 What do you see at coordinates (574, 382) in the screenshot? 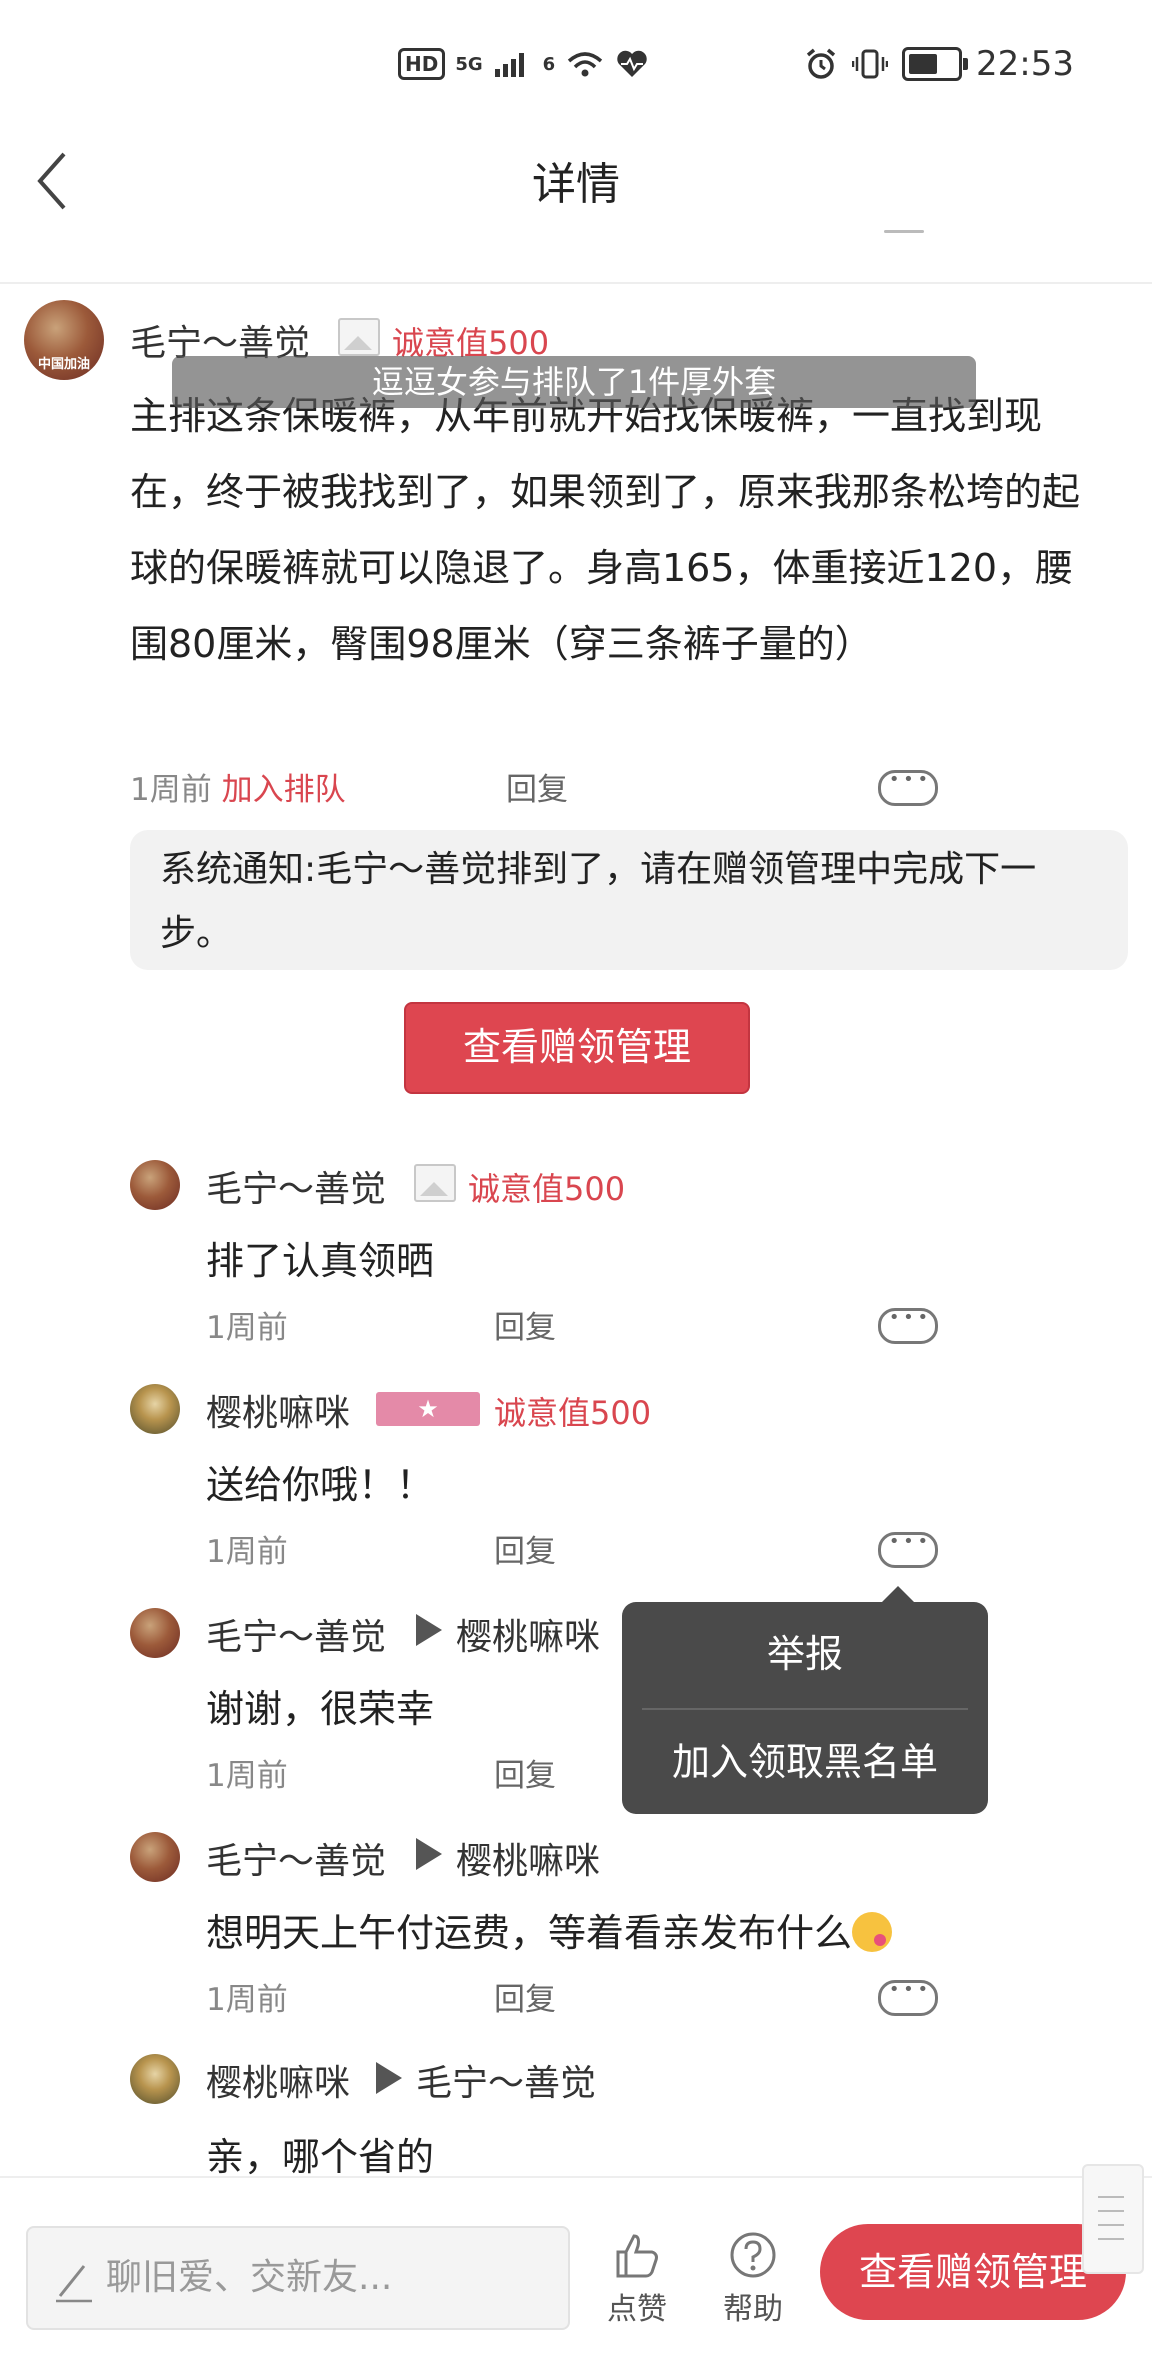
I see `toast-message: 逗逗女参与排队了1件厚外套` at bounding box center [574, 382].